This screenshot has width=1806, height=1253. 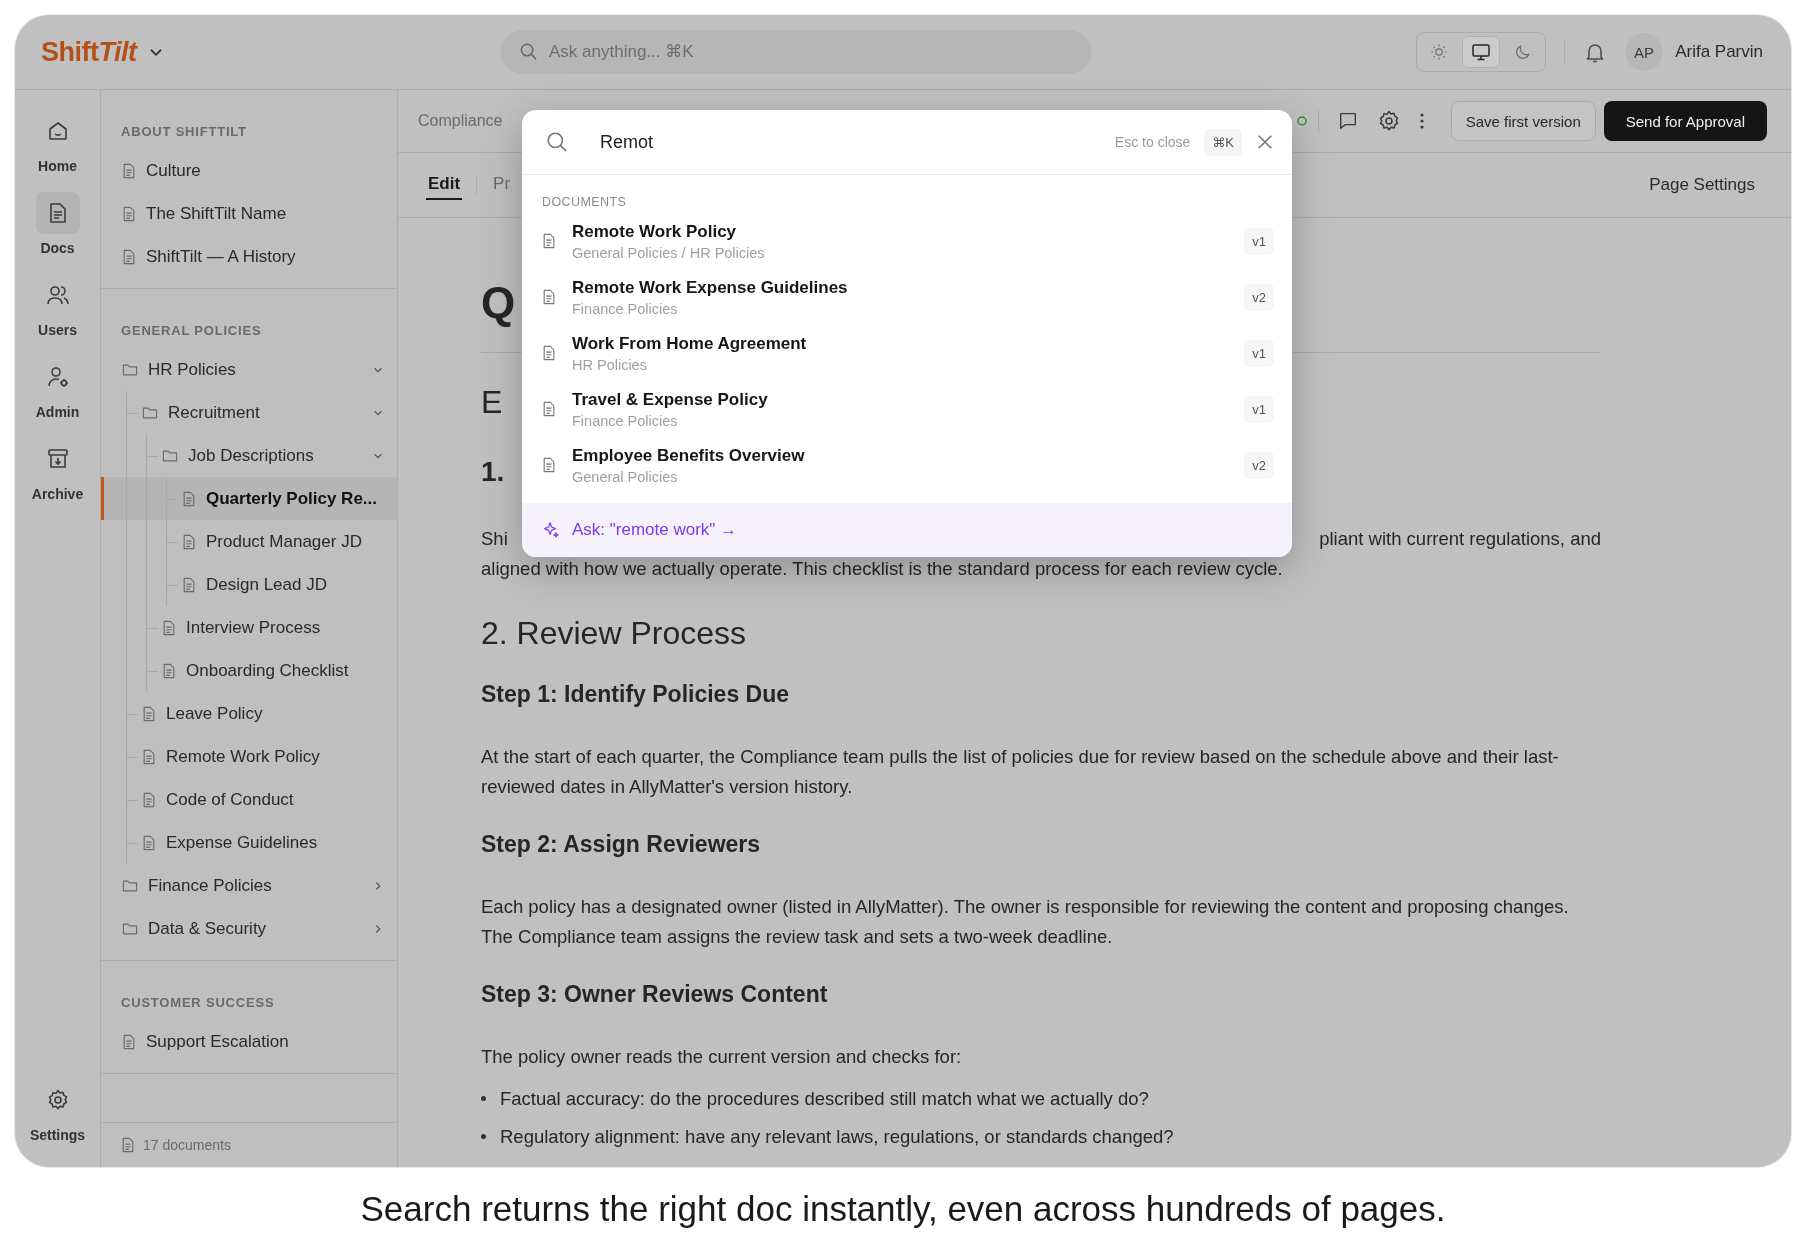 I want to click on result-path: HR Policies, so click(x=610, y=364).